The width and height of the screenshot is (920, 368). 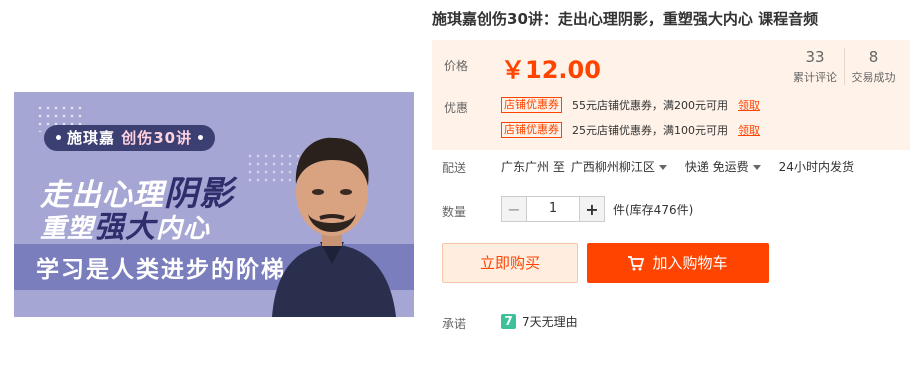 I want to click on banner-headline-2: 重塑强大内心, so click(x=125, y=224).